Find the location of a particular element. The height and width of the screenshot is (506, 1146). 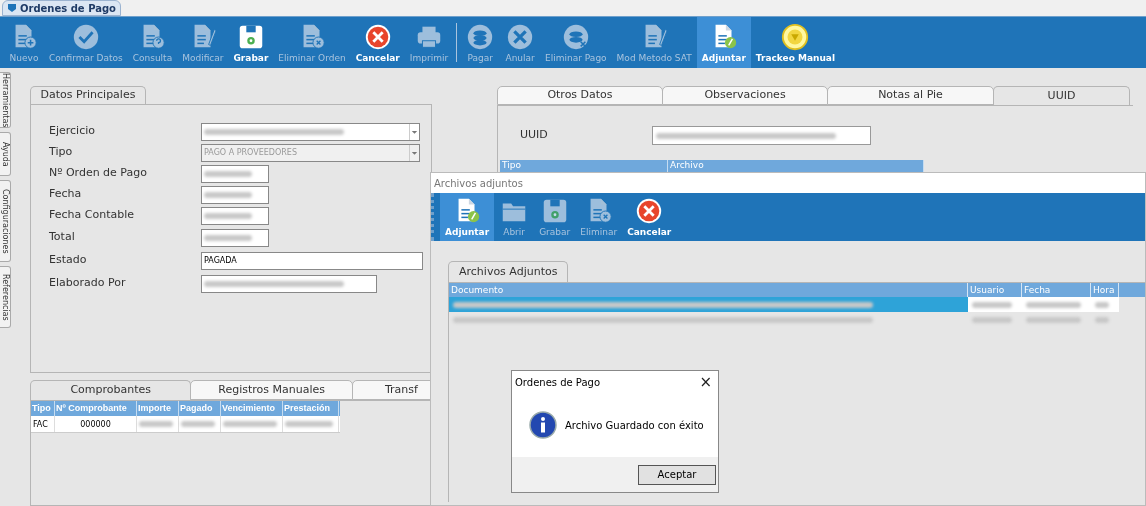

dialog-title: Ordenes de Pago is located at coordinates (558, 382).